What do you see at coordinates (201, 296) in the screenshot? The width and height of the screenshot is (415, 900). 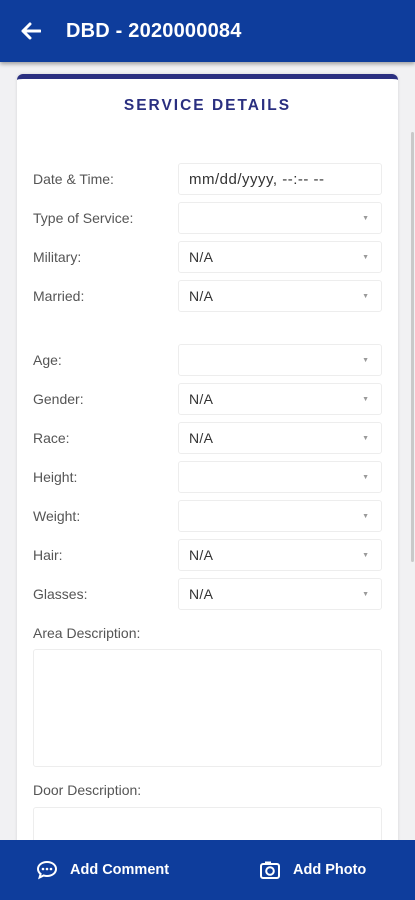 I see `married-value: N/A` at bounding box center [201, 296].